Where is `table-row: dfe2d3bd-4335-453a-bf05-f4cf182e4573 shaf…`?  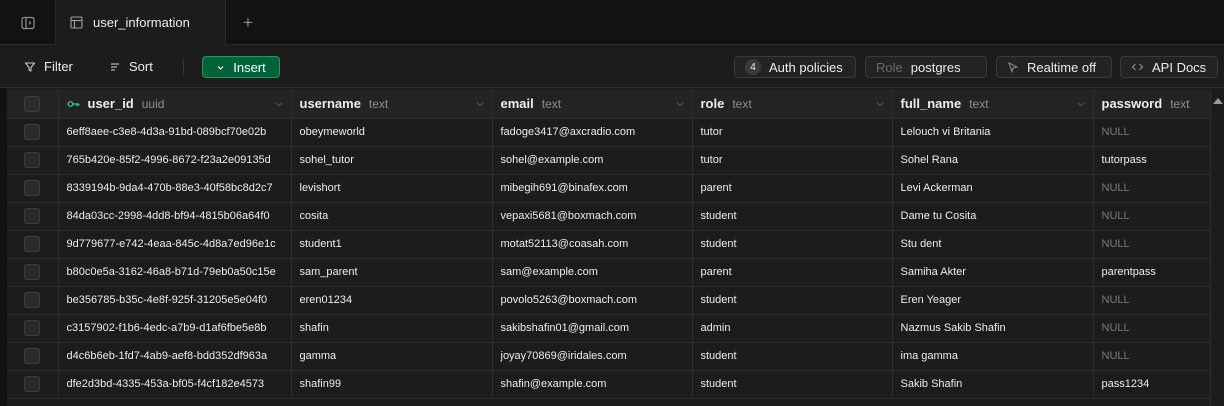 table-row: dfe2d3bd-4335-453a-bf05-f4cf182e4573 shaf… is located at coordinates (612, 384).